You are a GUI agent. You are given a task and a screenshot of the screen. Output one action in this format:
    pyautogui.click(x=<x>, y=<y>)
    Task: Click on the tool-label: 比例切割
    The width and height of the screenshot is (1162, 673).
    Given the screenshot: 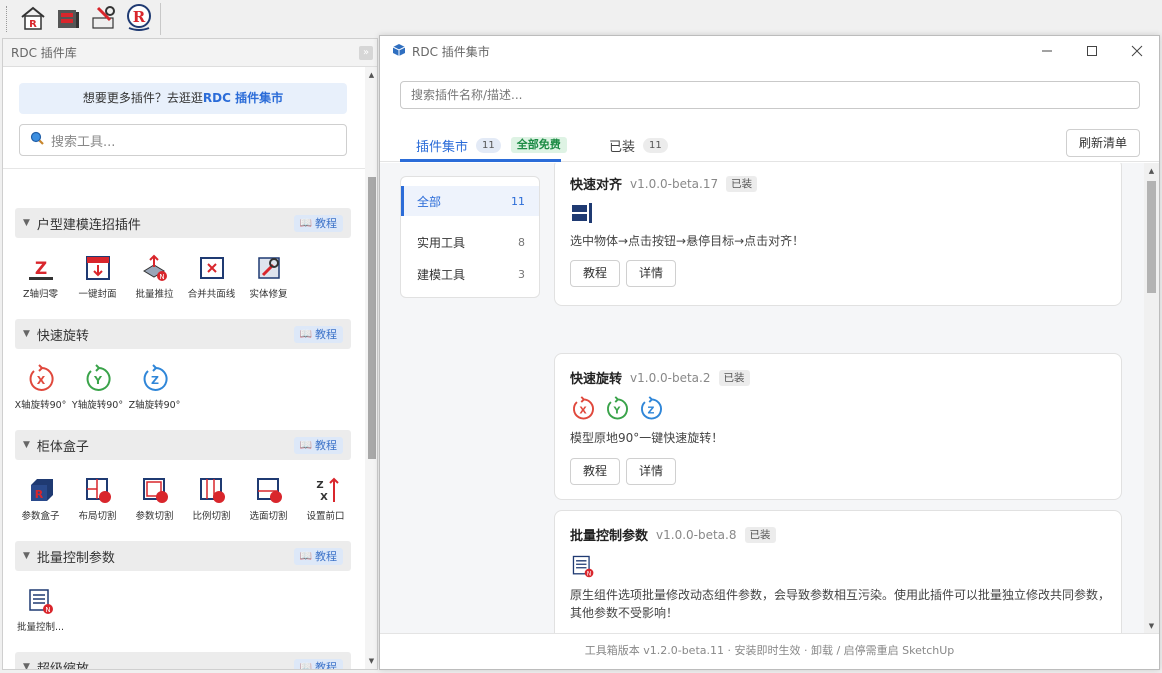 What is the action you would take?
    pyautogui.click(x=211, y=516)
    